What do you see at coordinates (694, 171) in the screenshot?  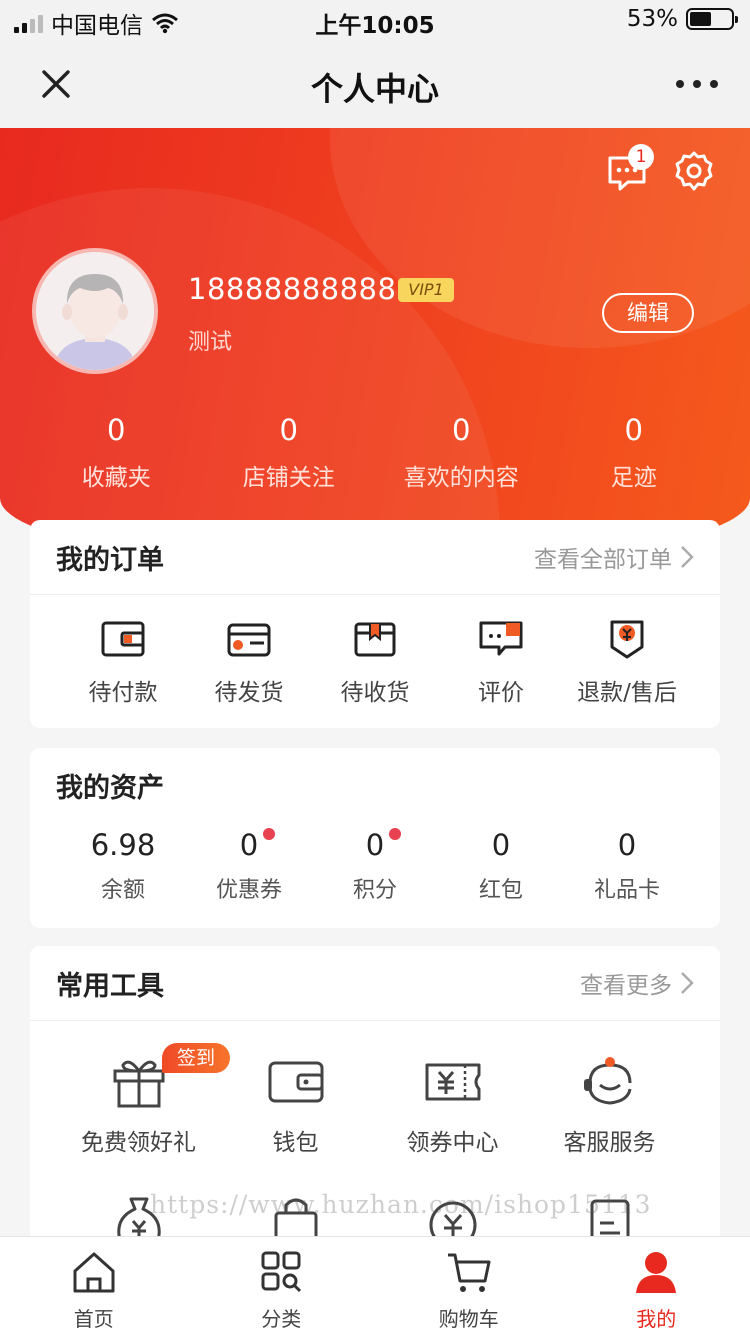 I see `gear-icon` at bounding box center [694, 171].